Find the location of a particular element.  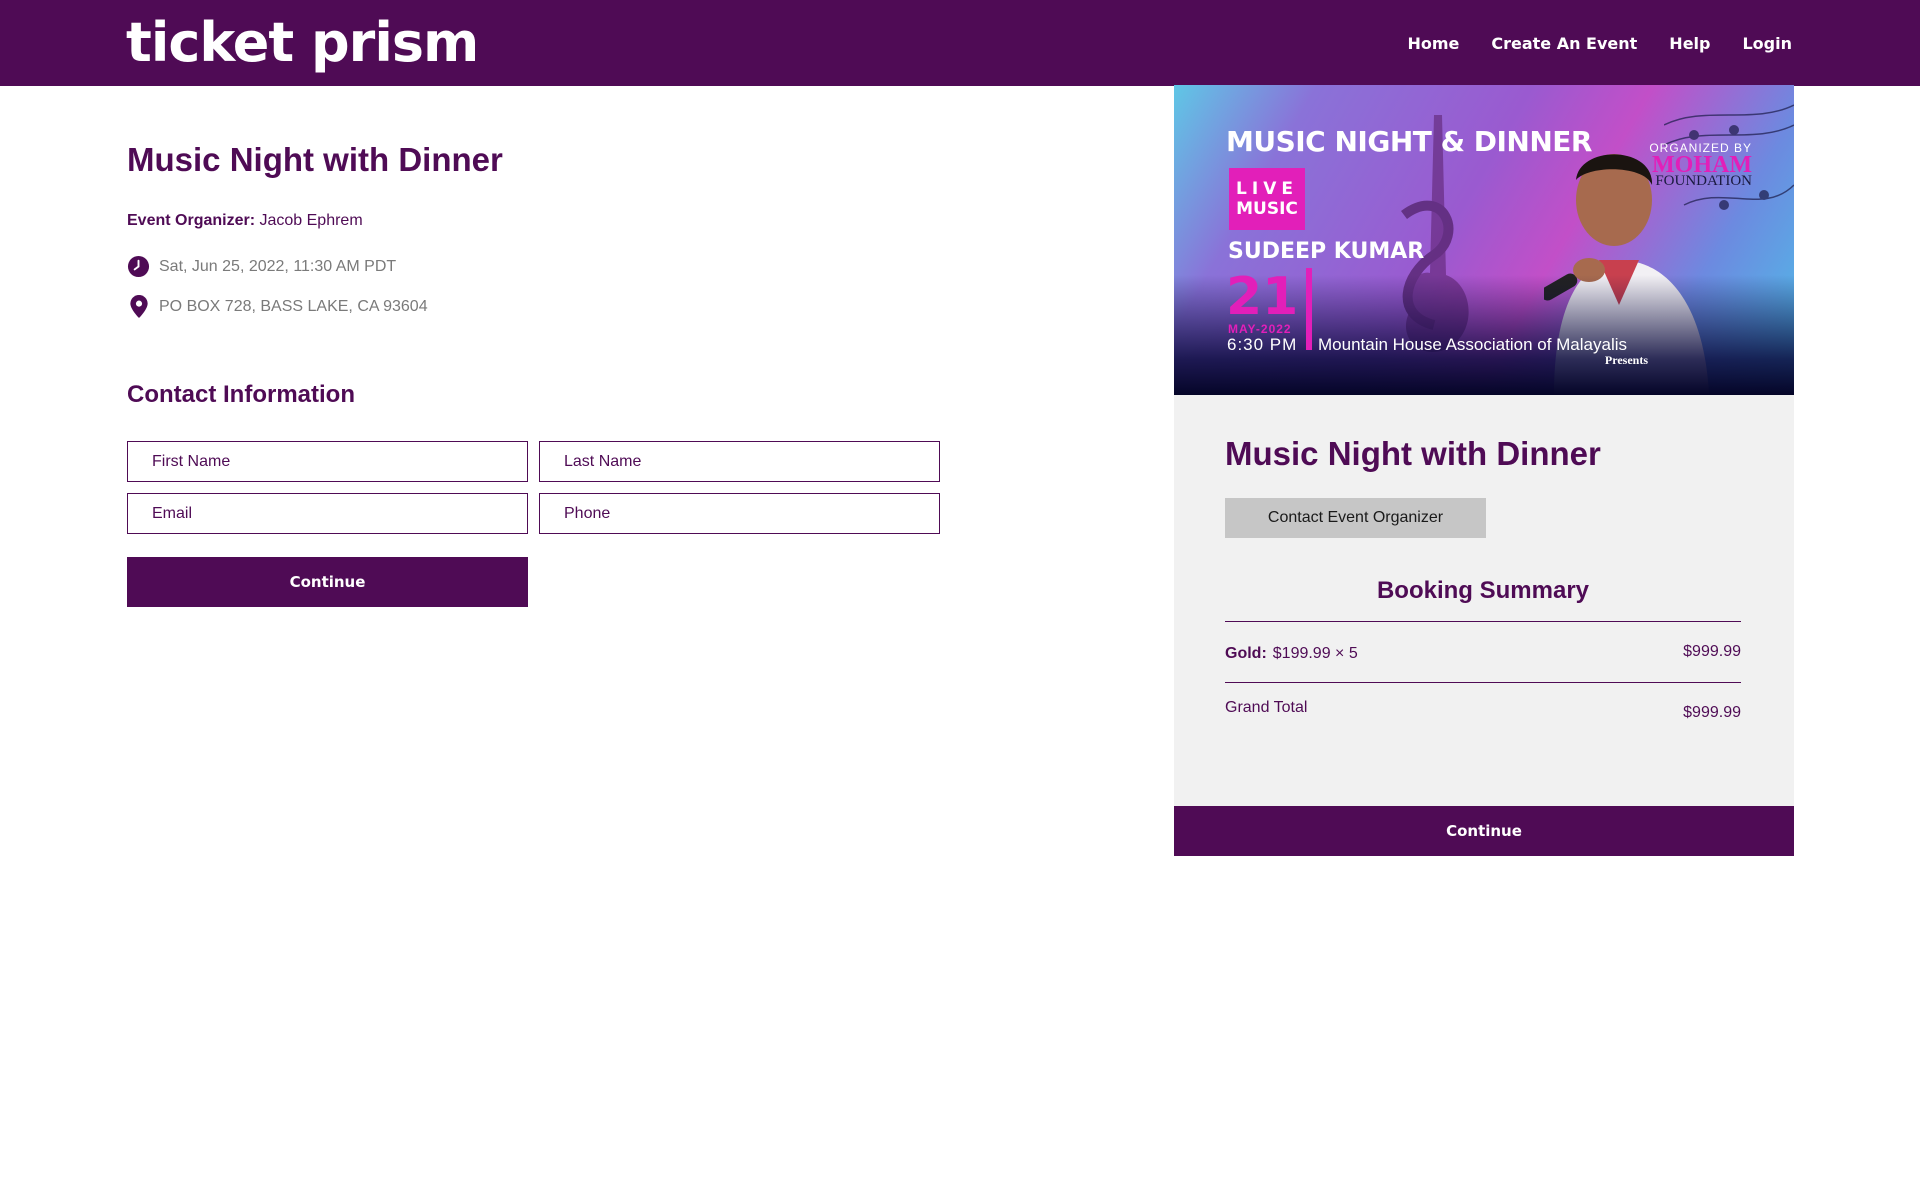

banner-artist: SUDEEP KUMAR is located at coordinates (1326, 251).